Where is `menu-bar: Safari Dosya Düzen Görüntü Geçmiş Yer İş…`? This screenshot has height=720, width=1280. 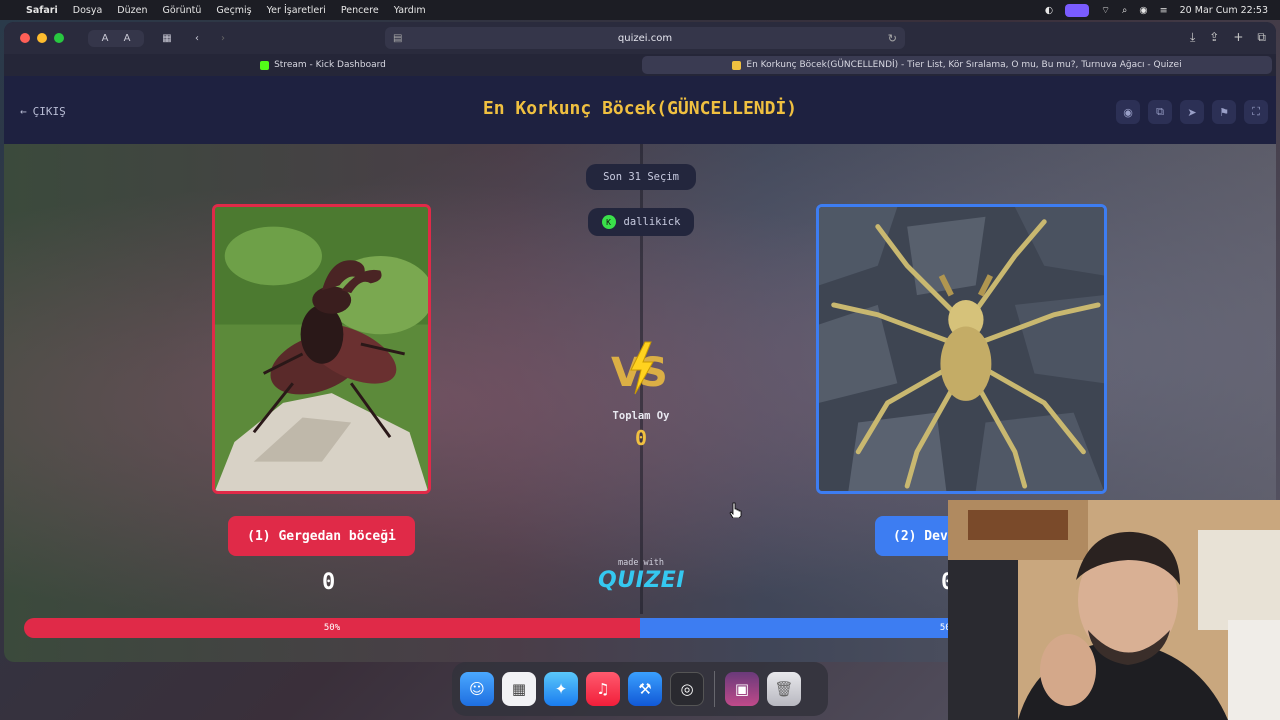 menu-bar: Safari Dosya Düzen Görüntü Geçmiş Yer İş… is located at coordinates (640, 10).